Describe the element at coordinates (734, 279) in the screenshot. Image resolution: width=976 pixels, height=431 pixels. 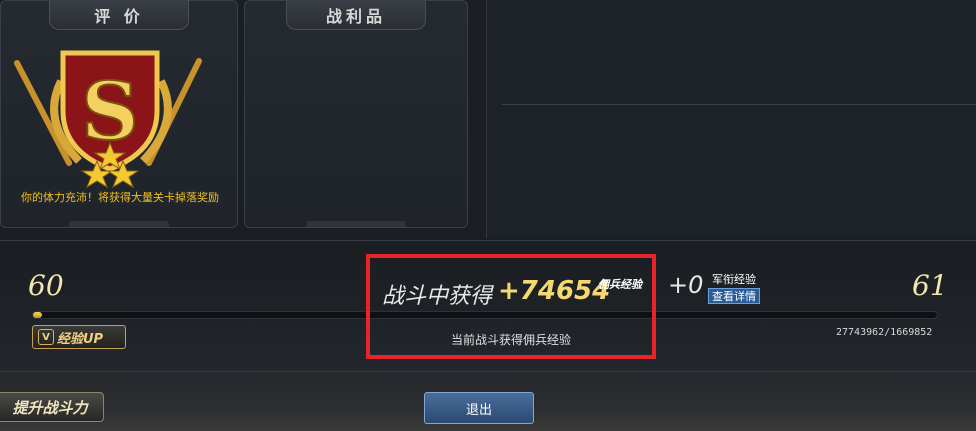
I see `rank-exp-label: 军衔经验` at that location.